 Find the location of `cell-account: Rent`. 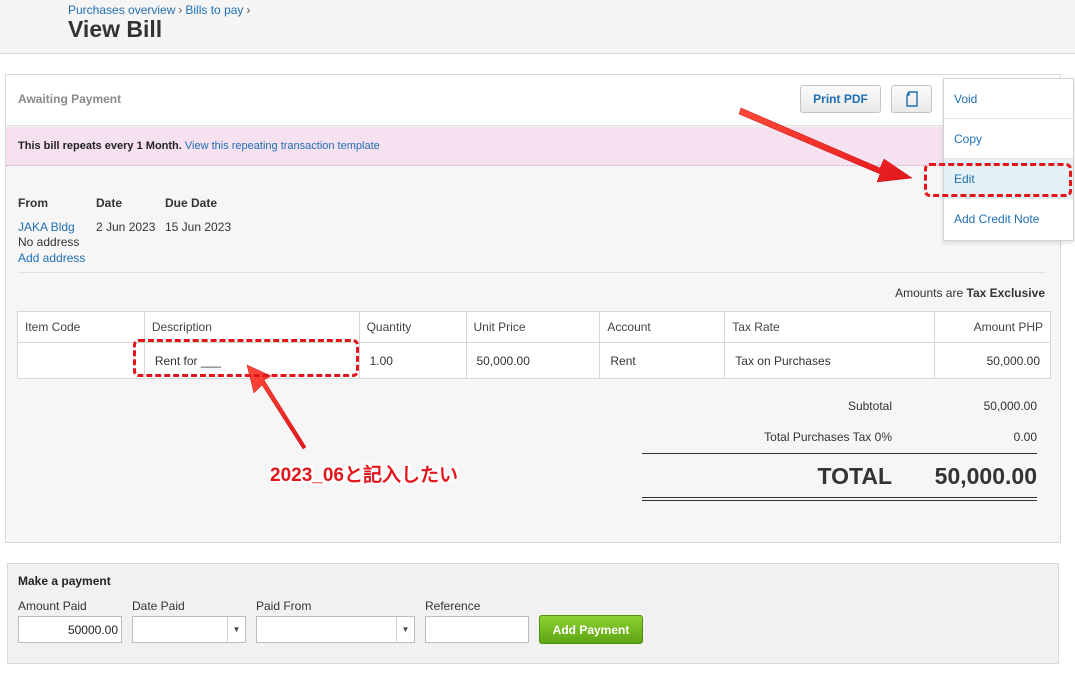

cell-account: Rent is located at coordinates (662, 360).